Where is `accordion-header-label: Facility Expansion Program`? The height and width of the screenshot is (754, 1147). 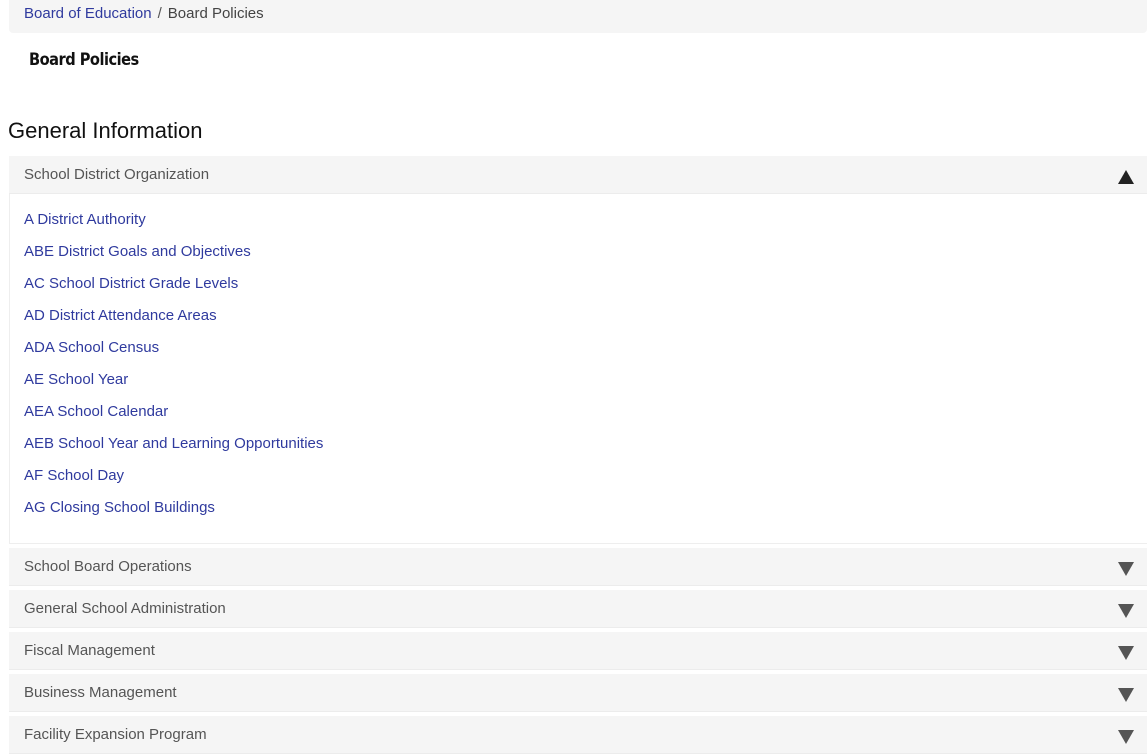
accordion-header-label: Facility Expansion Program is located at coordinates (115, 734).